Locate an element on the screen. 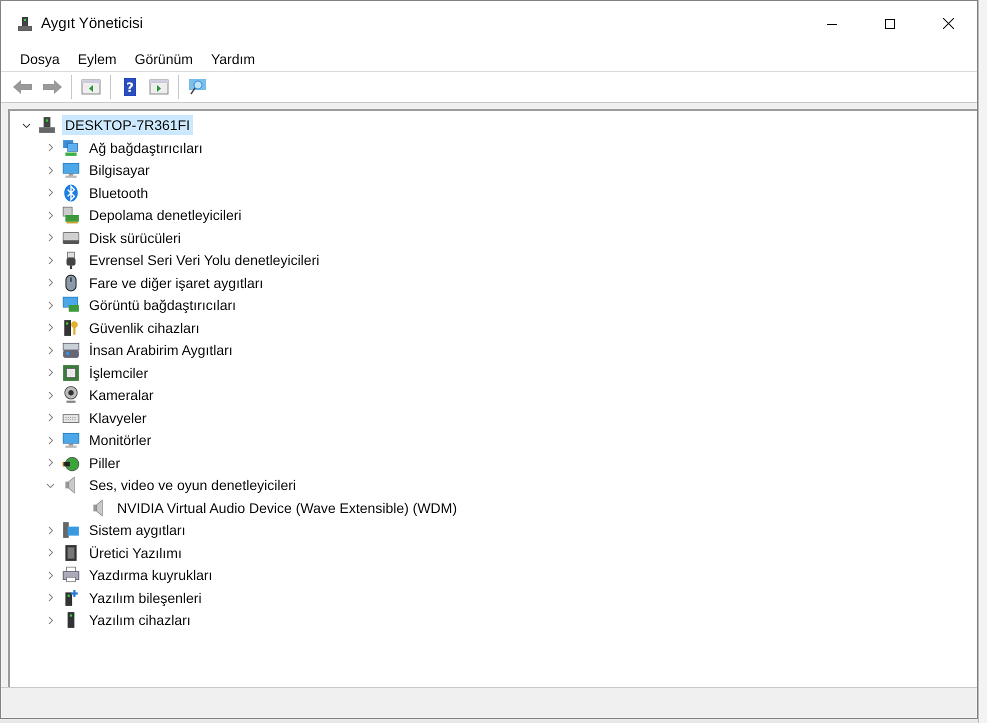 The image size is (987, 723). tree-item: İşlemciler is located at coordinates (119, 372).